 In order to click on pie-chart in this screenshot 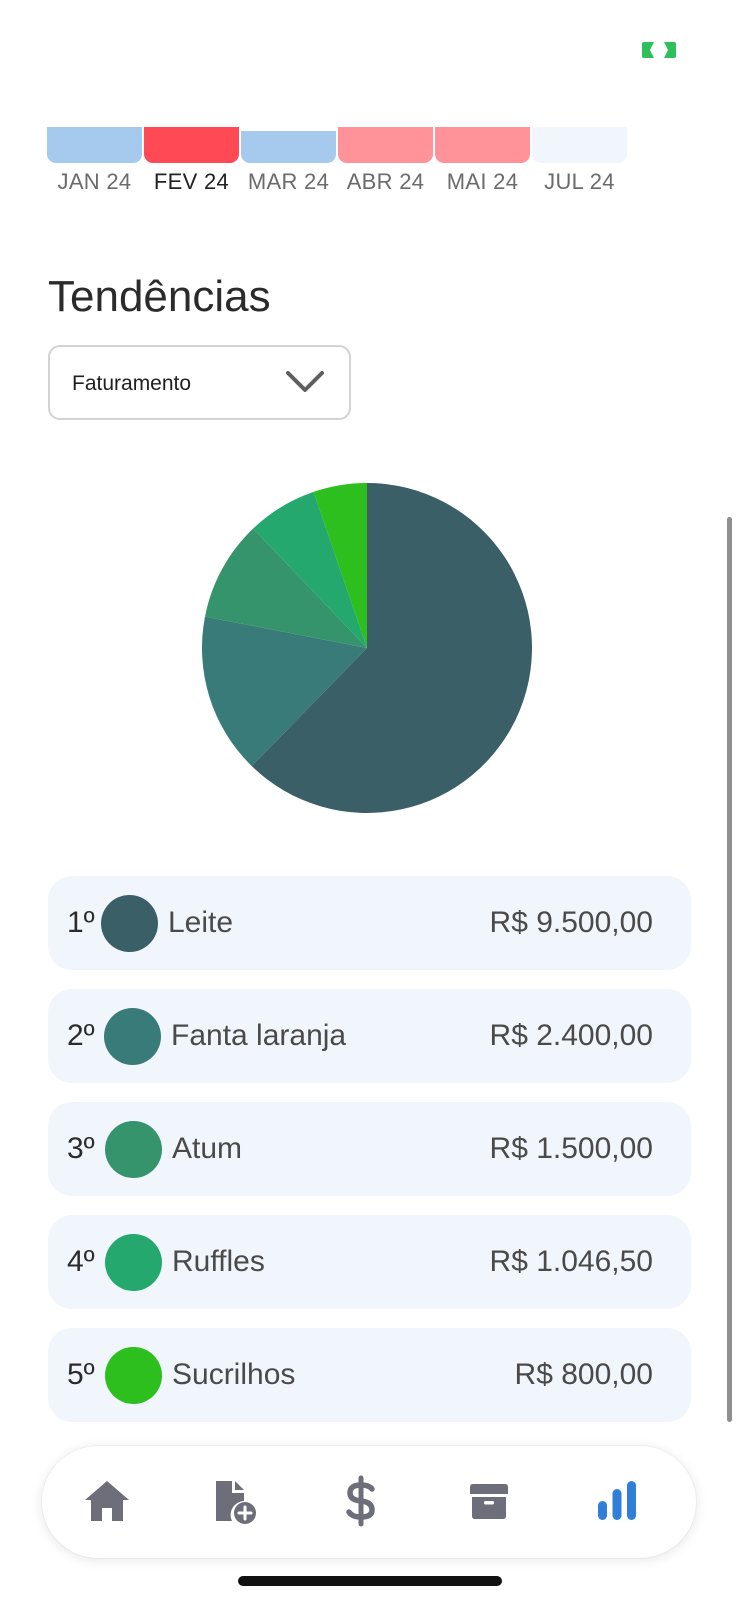, I will do `click(366, 648)`.